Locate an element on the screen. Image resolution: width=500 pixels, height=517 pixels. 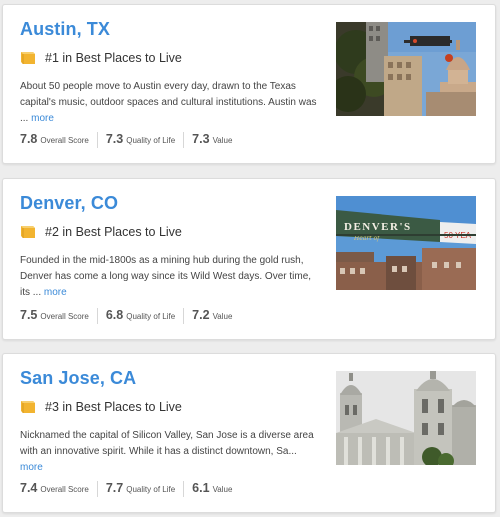
rank-row: #1 in Best Places to Live is located at coordinates (101, 58).